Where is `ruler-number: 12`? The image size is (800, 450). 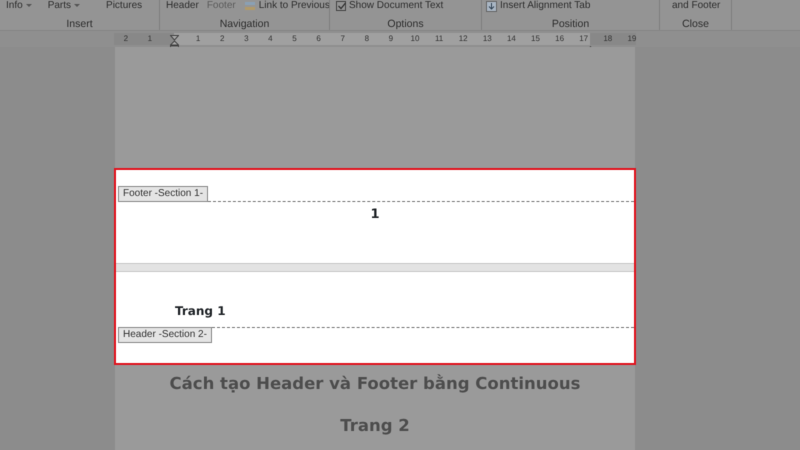 ruler-number: 12 is located at coordinates (463, 39).